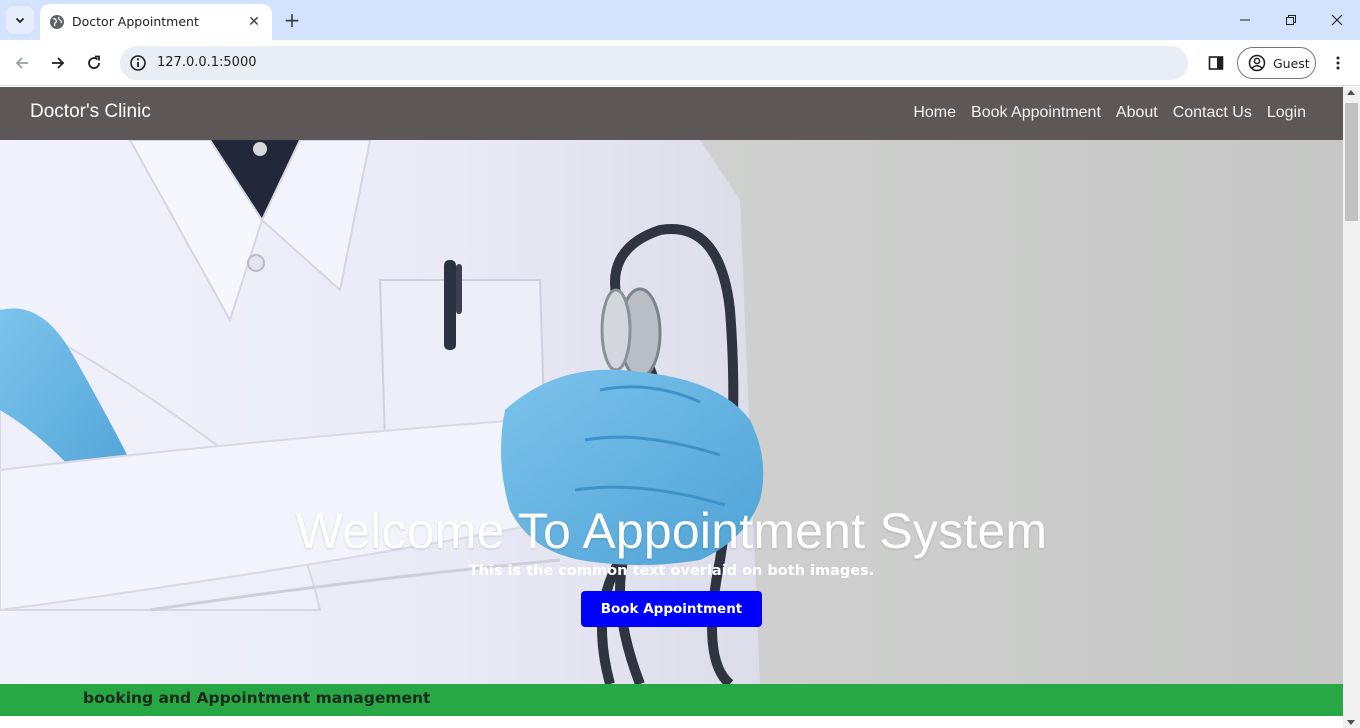  Describe the element at coordinates (654, 63) in the screenshot. I see `address-bar: 127.0.0.1:5000` at that location.